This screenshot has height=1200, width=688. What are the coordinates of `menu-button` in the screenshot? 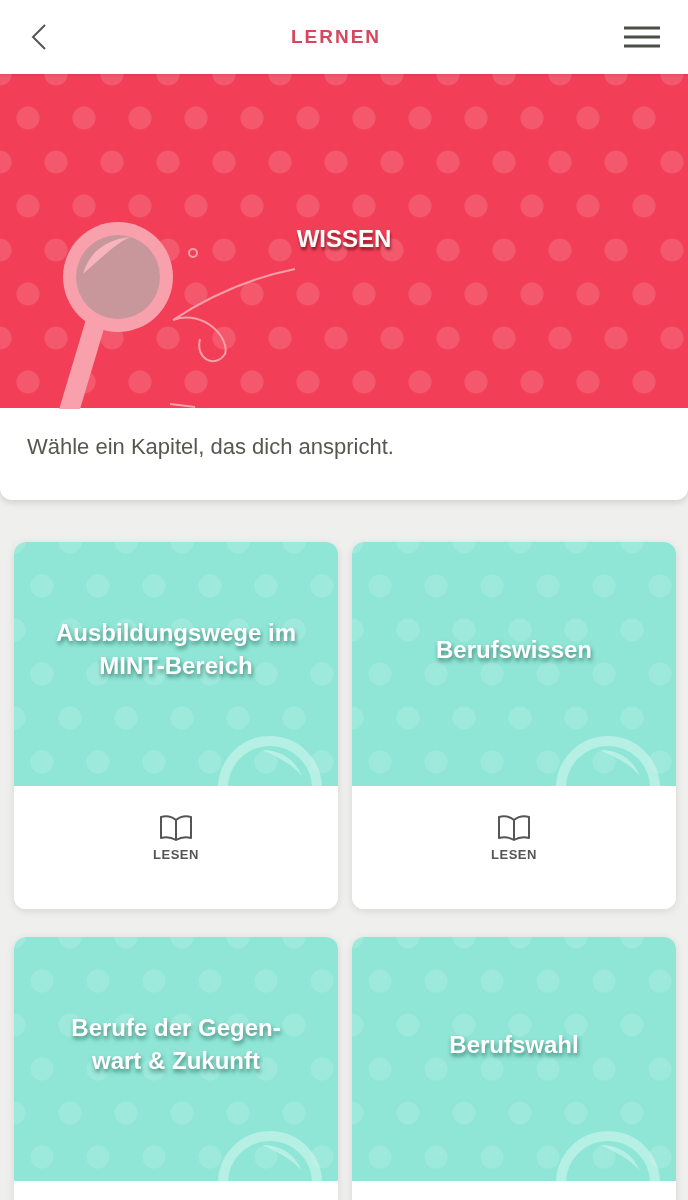 It's located at (642, 37).